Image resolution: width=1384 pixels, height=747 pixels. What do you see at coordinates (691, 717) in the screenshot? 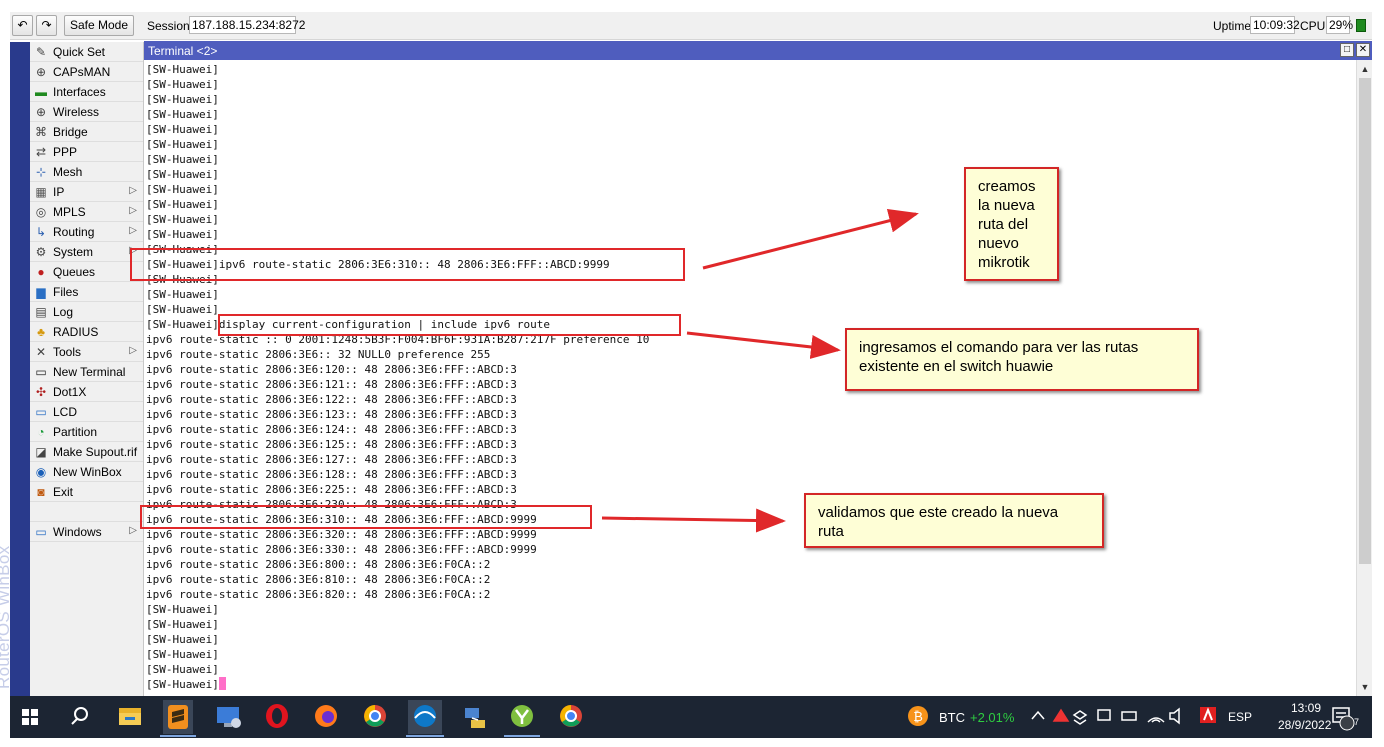
I see `windows-taskbar: ₿ BTC +2.01% ESP 13:09 28/9/2022 7` at bounding box center [691, 717].